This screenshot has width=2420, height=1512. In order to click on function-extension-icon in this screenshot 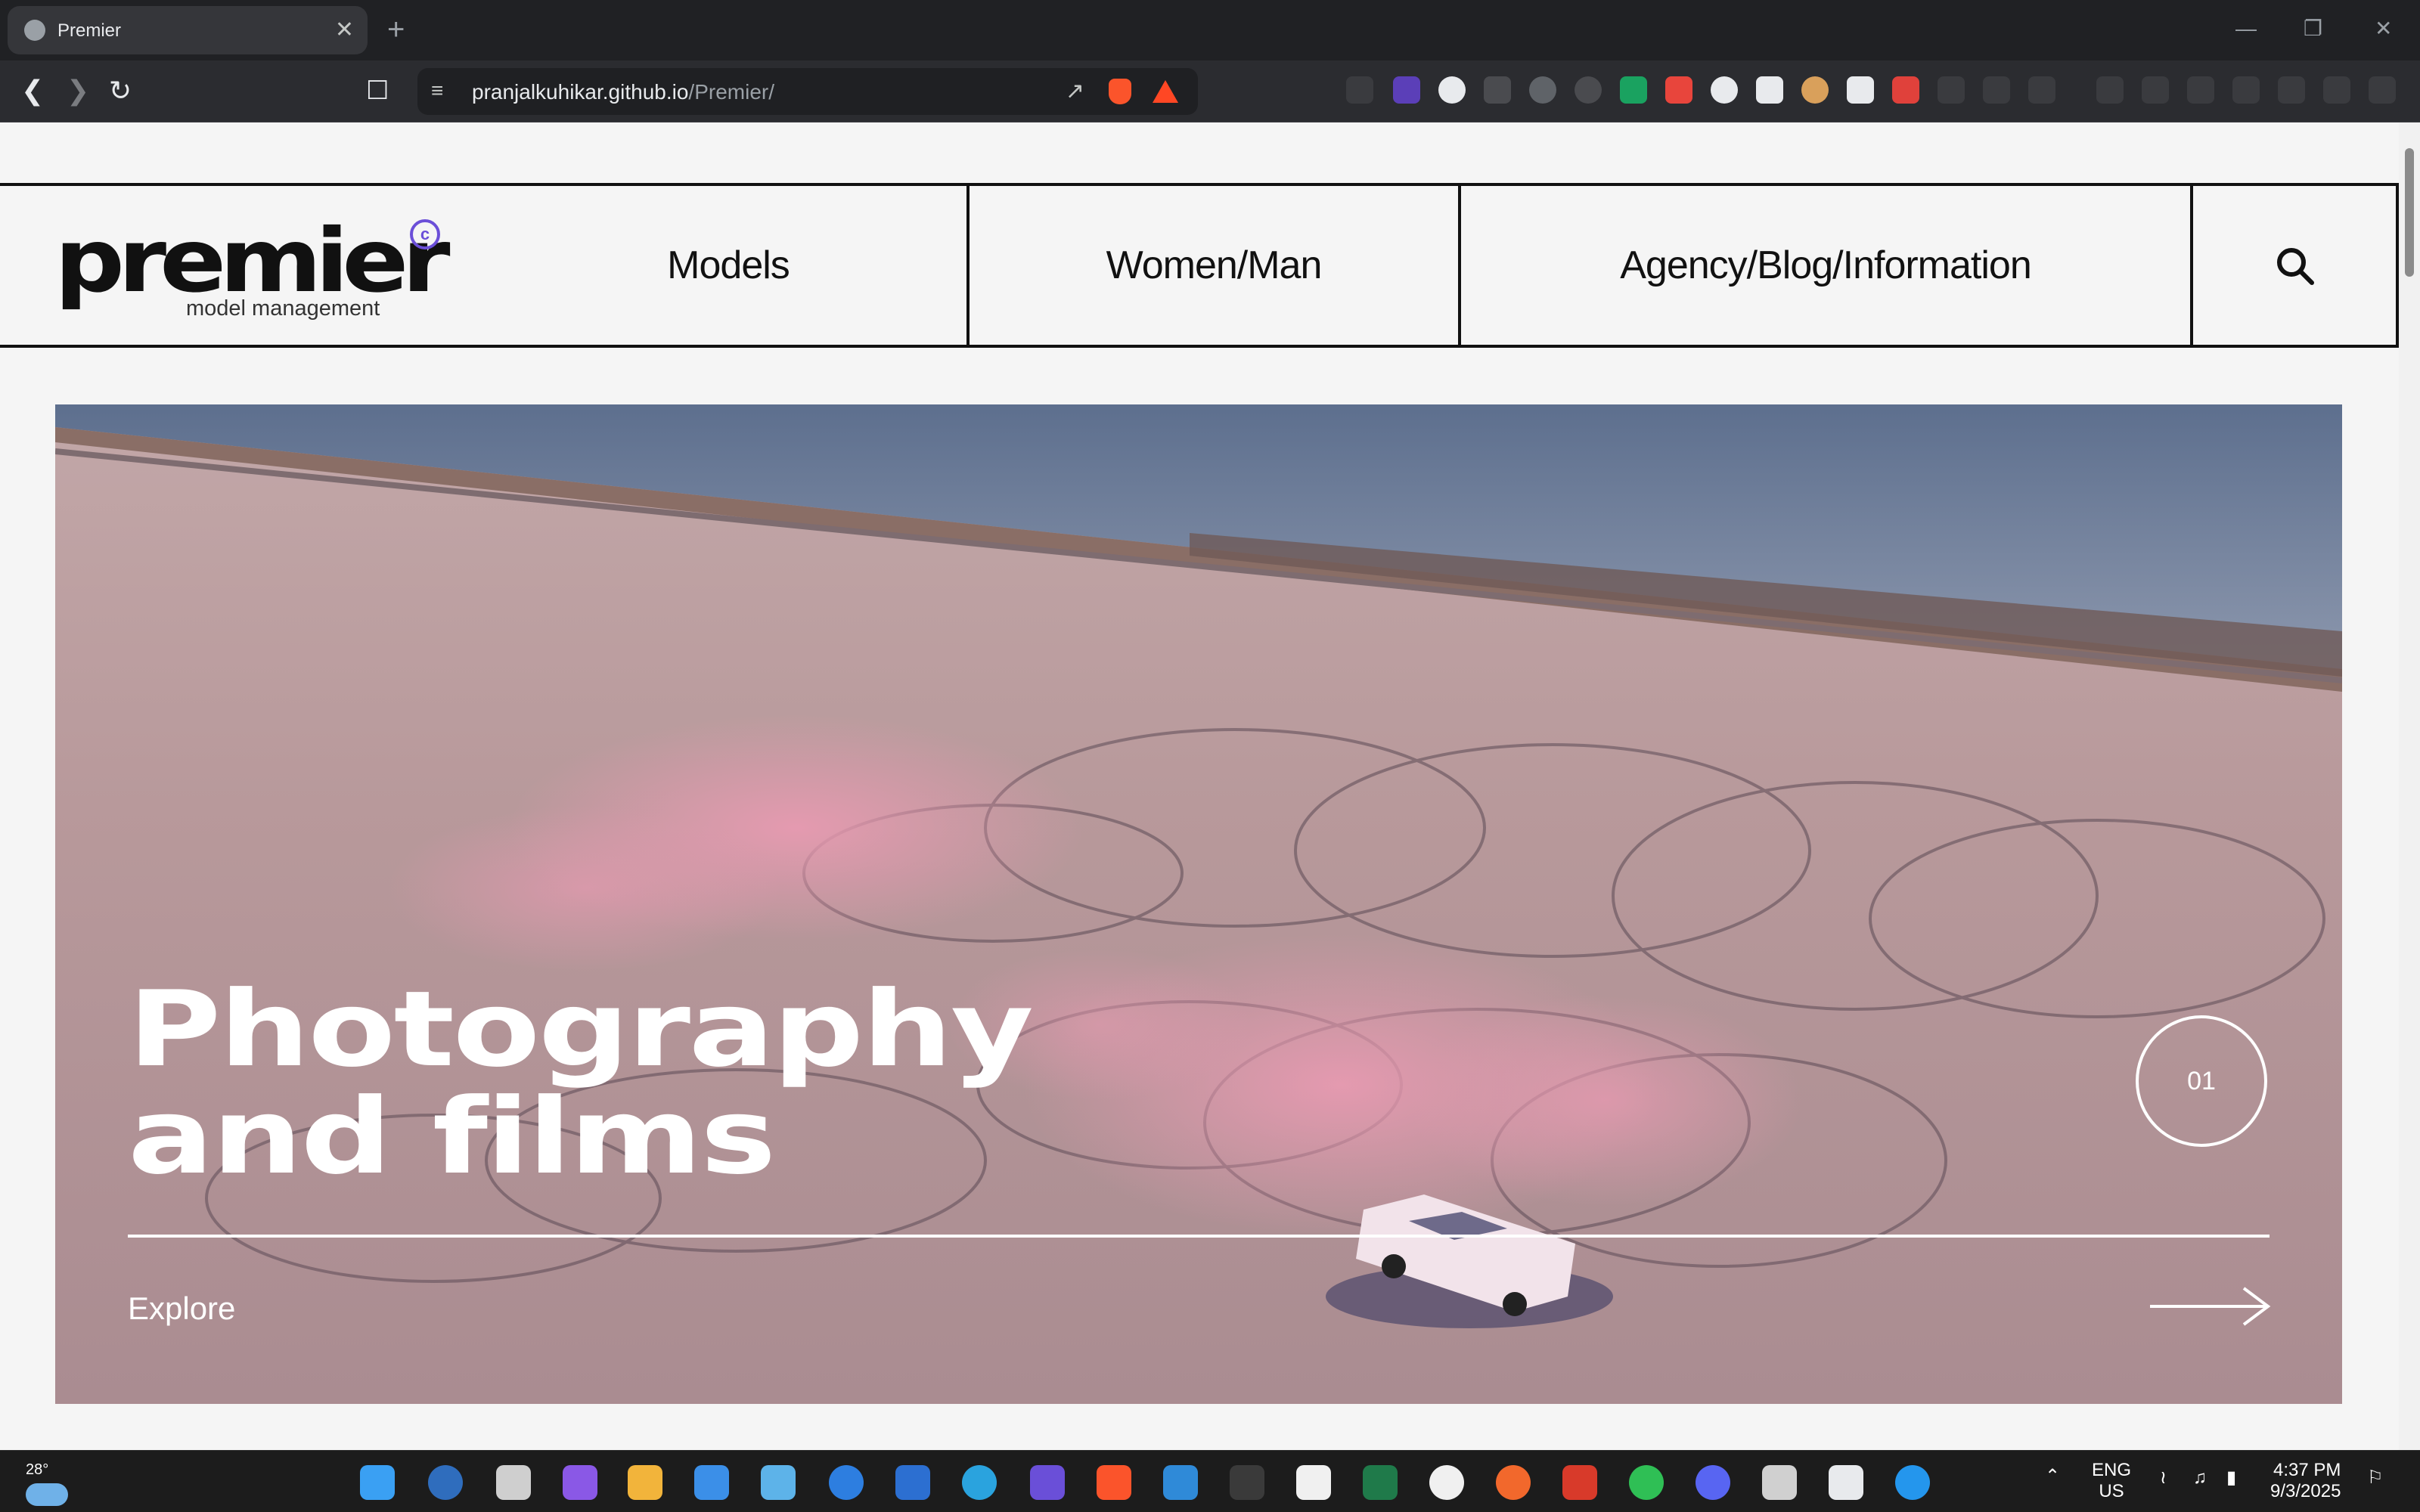, I will do `click(1951, 90)`.